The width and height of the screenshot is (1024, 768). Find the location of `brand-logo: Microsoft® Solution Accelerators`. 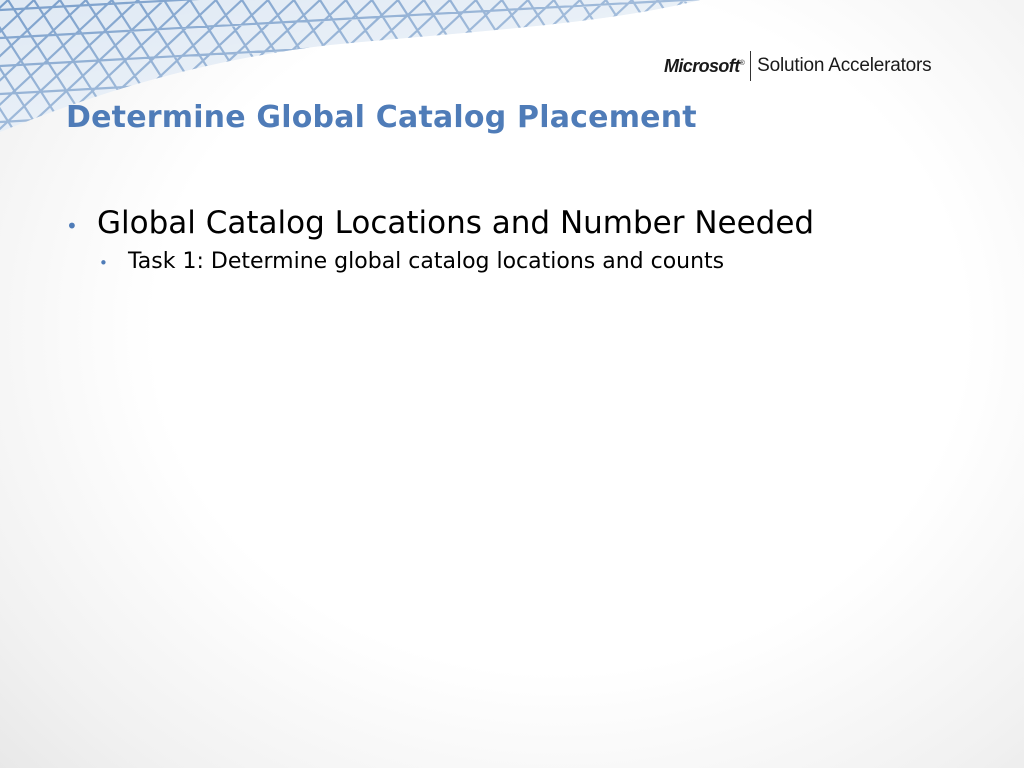

brand-logo: Microsoft® Solution Accelerators is located at coordinates (798, 66).